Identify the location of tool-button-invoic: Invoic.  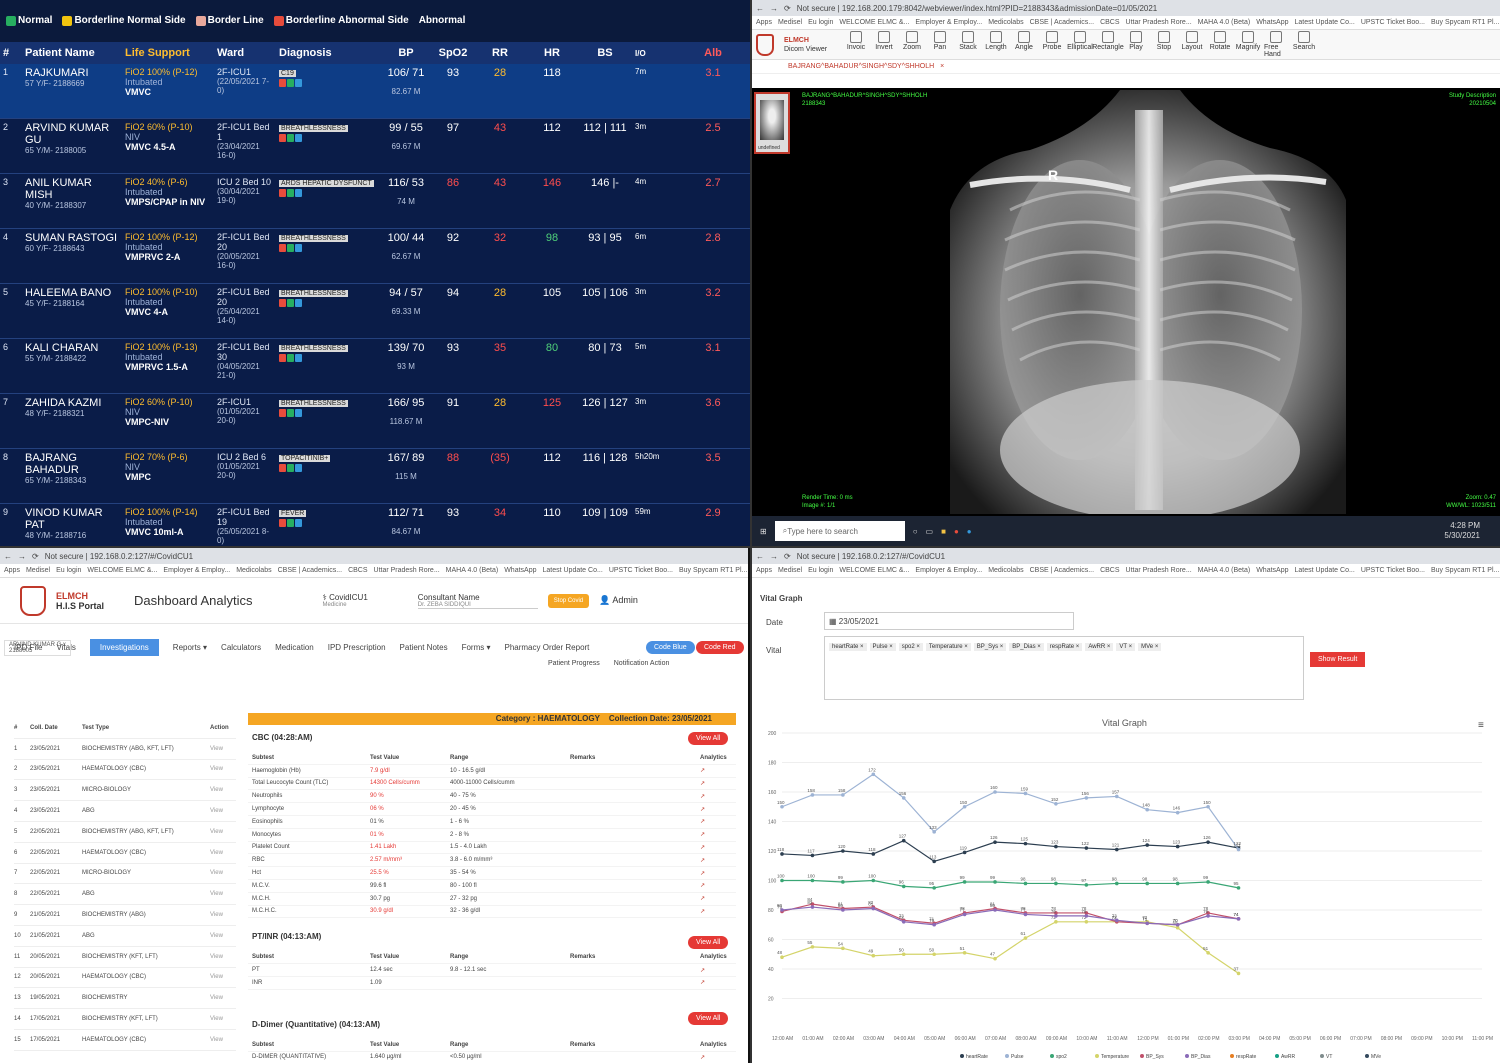
(856, 44).